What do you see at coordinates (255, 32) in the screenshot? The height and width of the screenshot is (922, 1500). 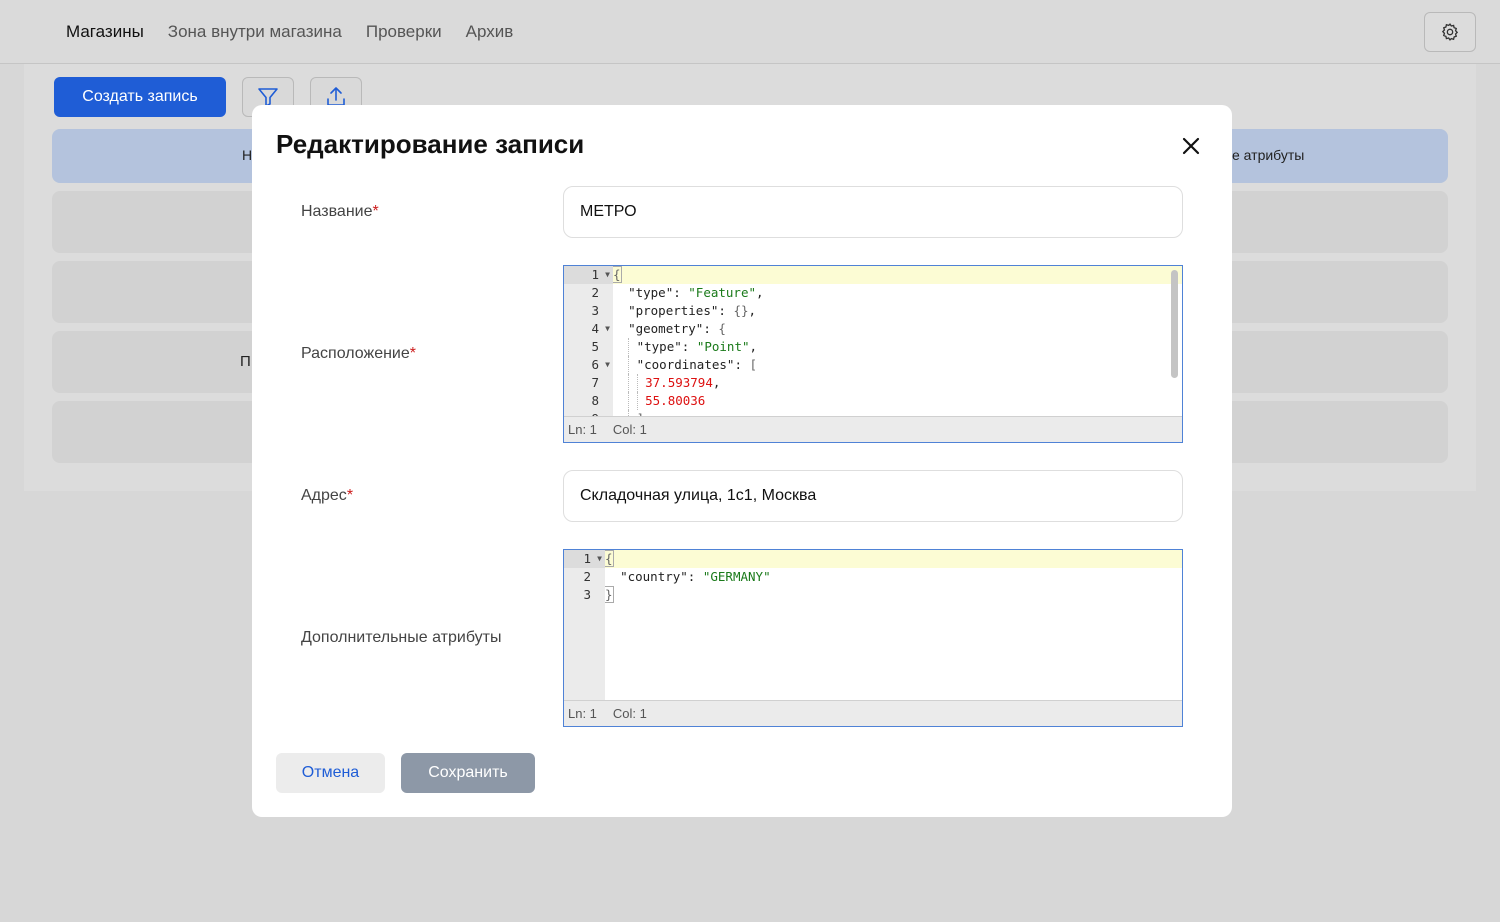 I see `nav-item-store-zone: Зона внутри магазина` at bounding box center [255, 32].